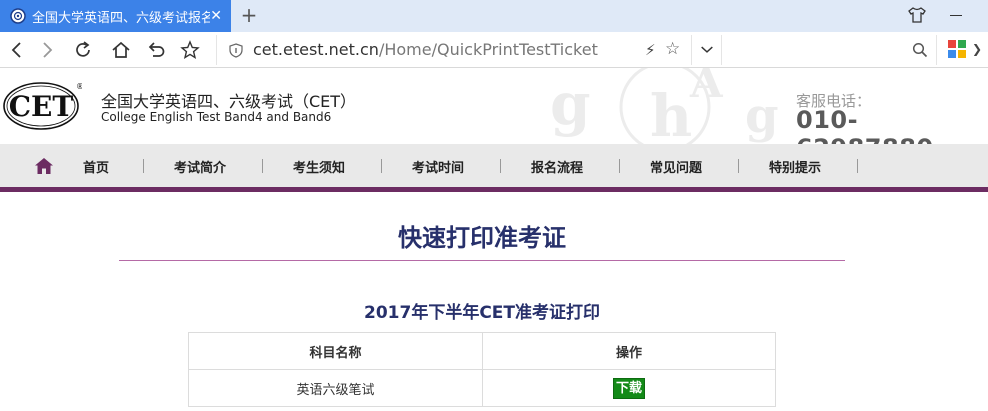 This screenshot has width=988, height=411. What do you see at coordinates (957, 49) in the screenshot?
I see `apps-grid-icon` at bounding box center [957, 49].